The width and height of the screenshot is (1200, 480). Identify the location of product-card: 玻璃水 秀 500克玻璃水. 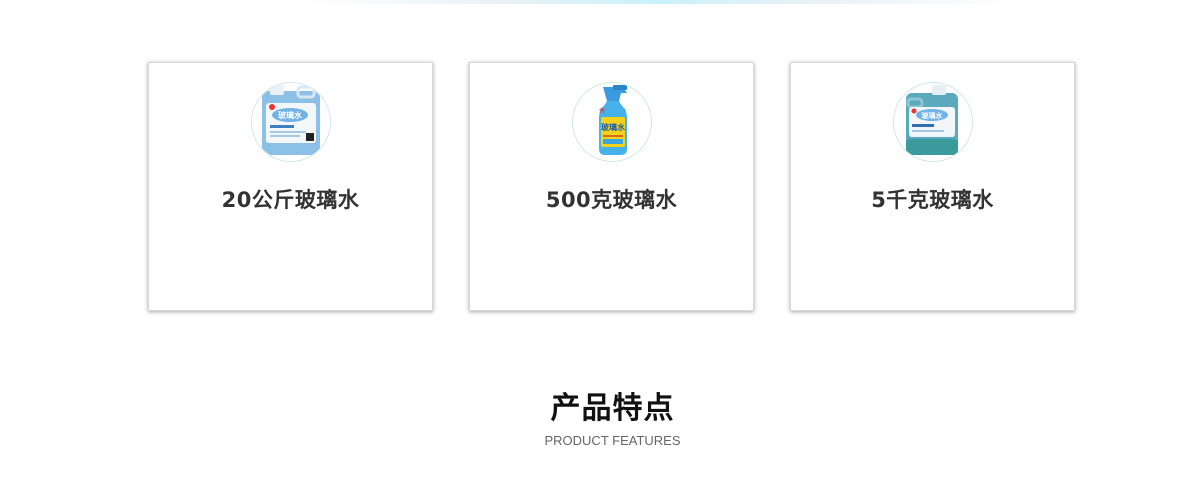
(611, 186).